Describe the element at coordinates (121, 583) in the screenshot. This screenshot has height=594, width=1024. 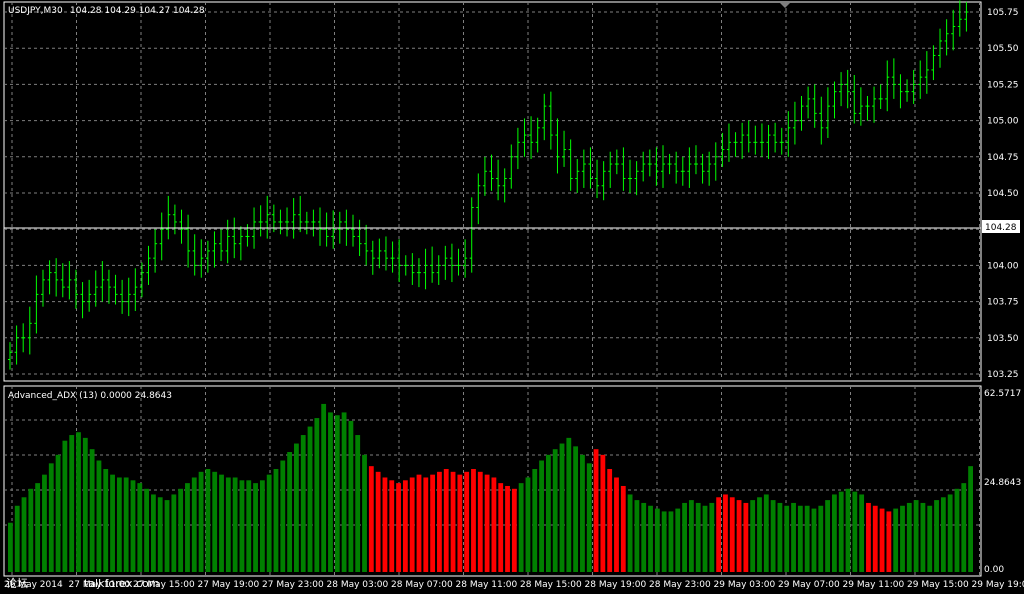
I see `watermark-text: talkforex.com` at that location.